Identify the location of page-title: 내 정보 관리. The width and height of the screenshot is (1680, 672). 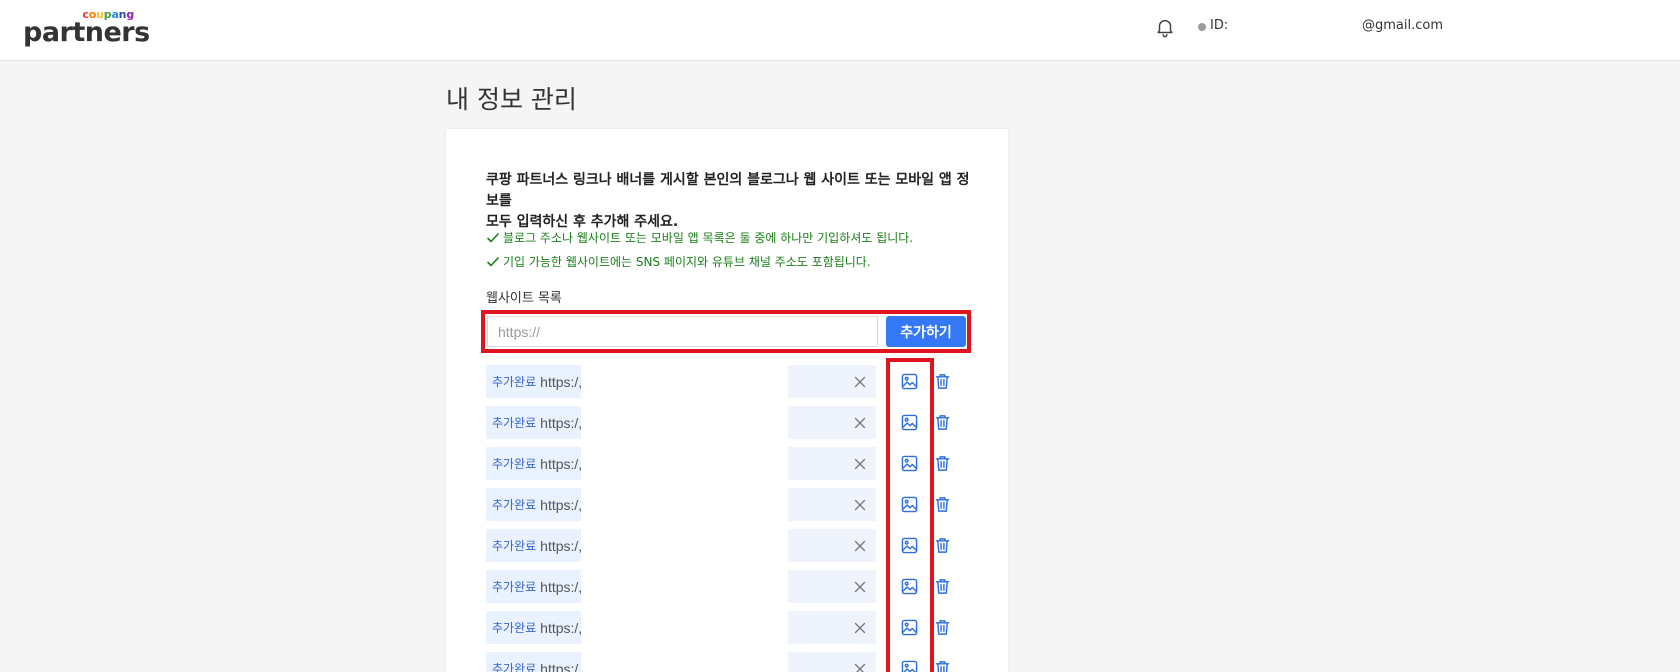
(511, 99).